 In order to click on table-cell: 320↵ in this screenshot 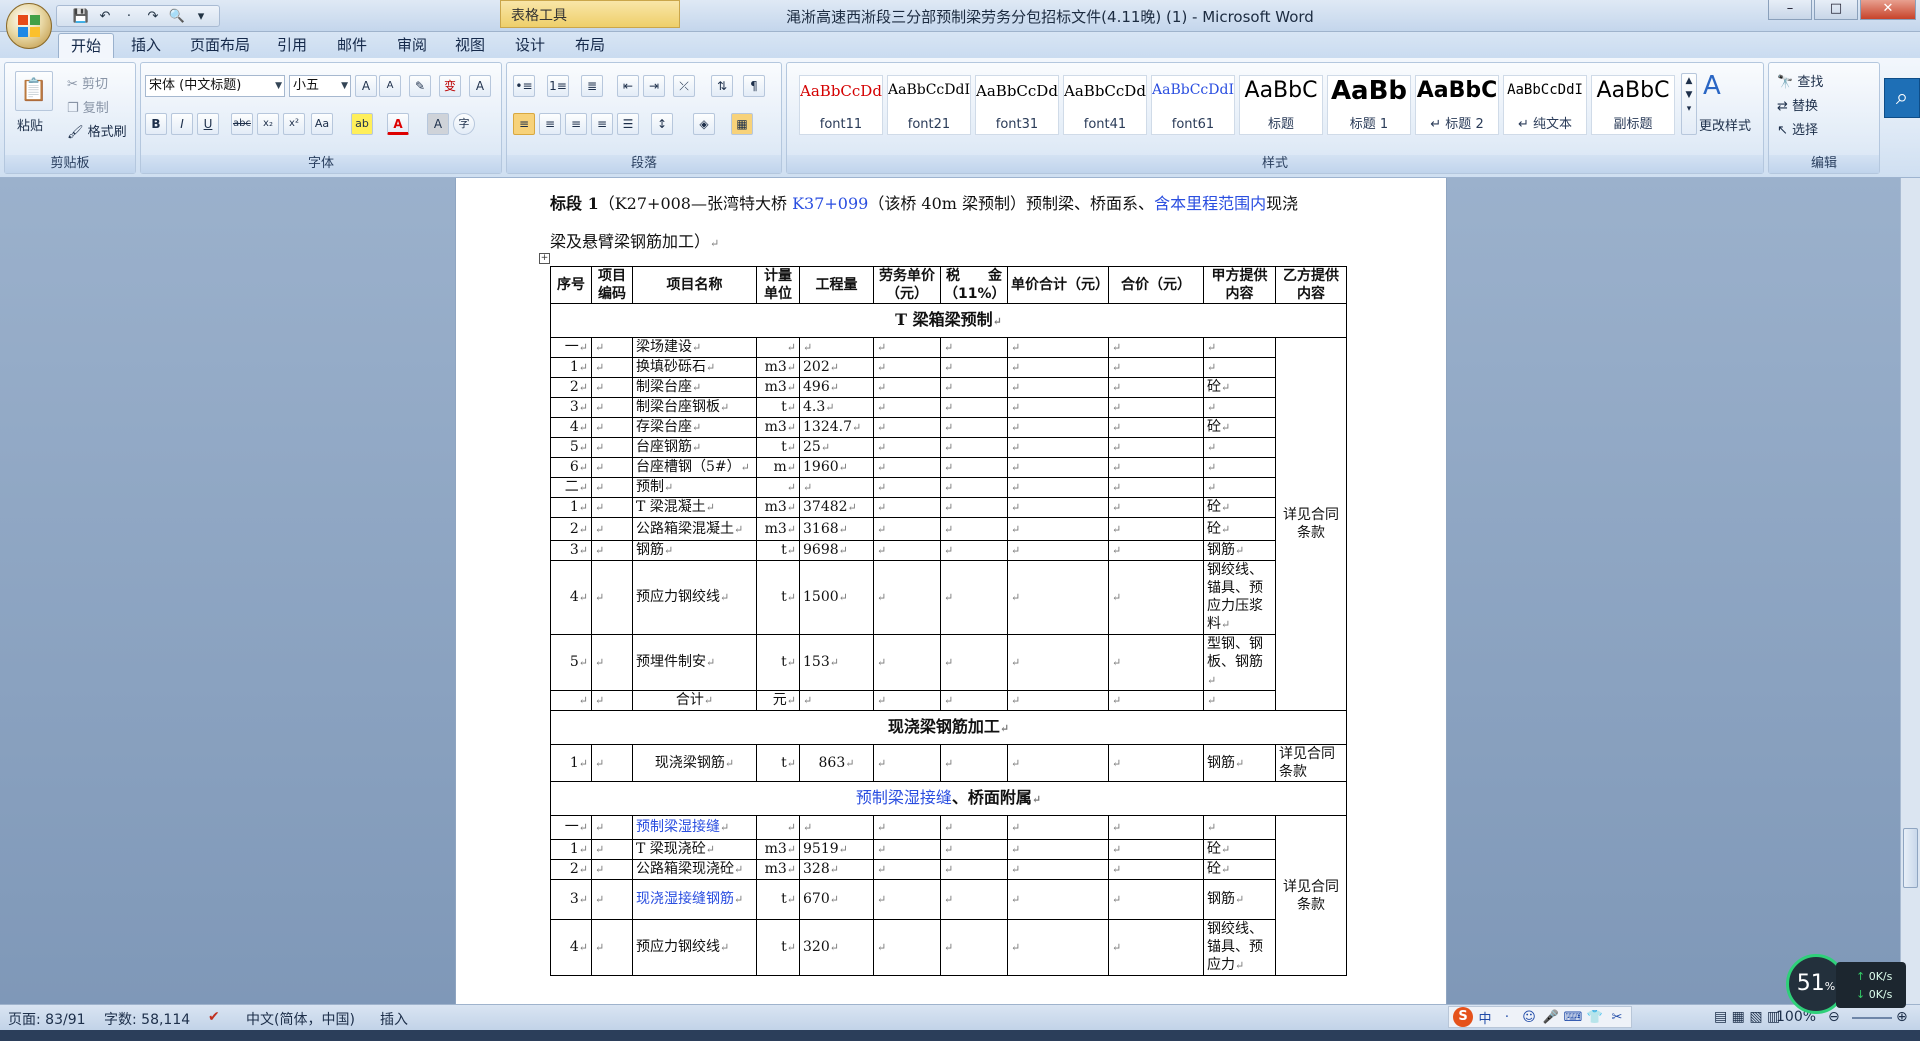, I will do `click(836, 947)`.